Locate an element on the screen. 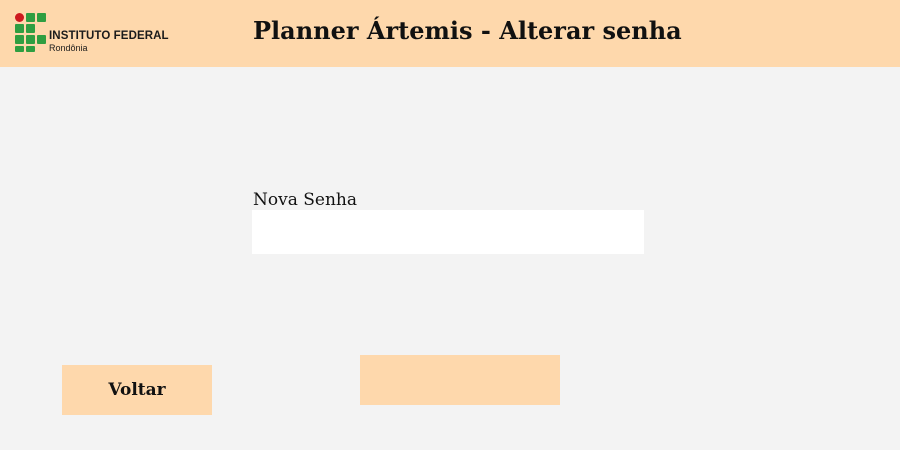  institute-name: INSTITUTO FEDERAL is located at coordinates (109, 36).